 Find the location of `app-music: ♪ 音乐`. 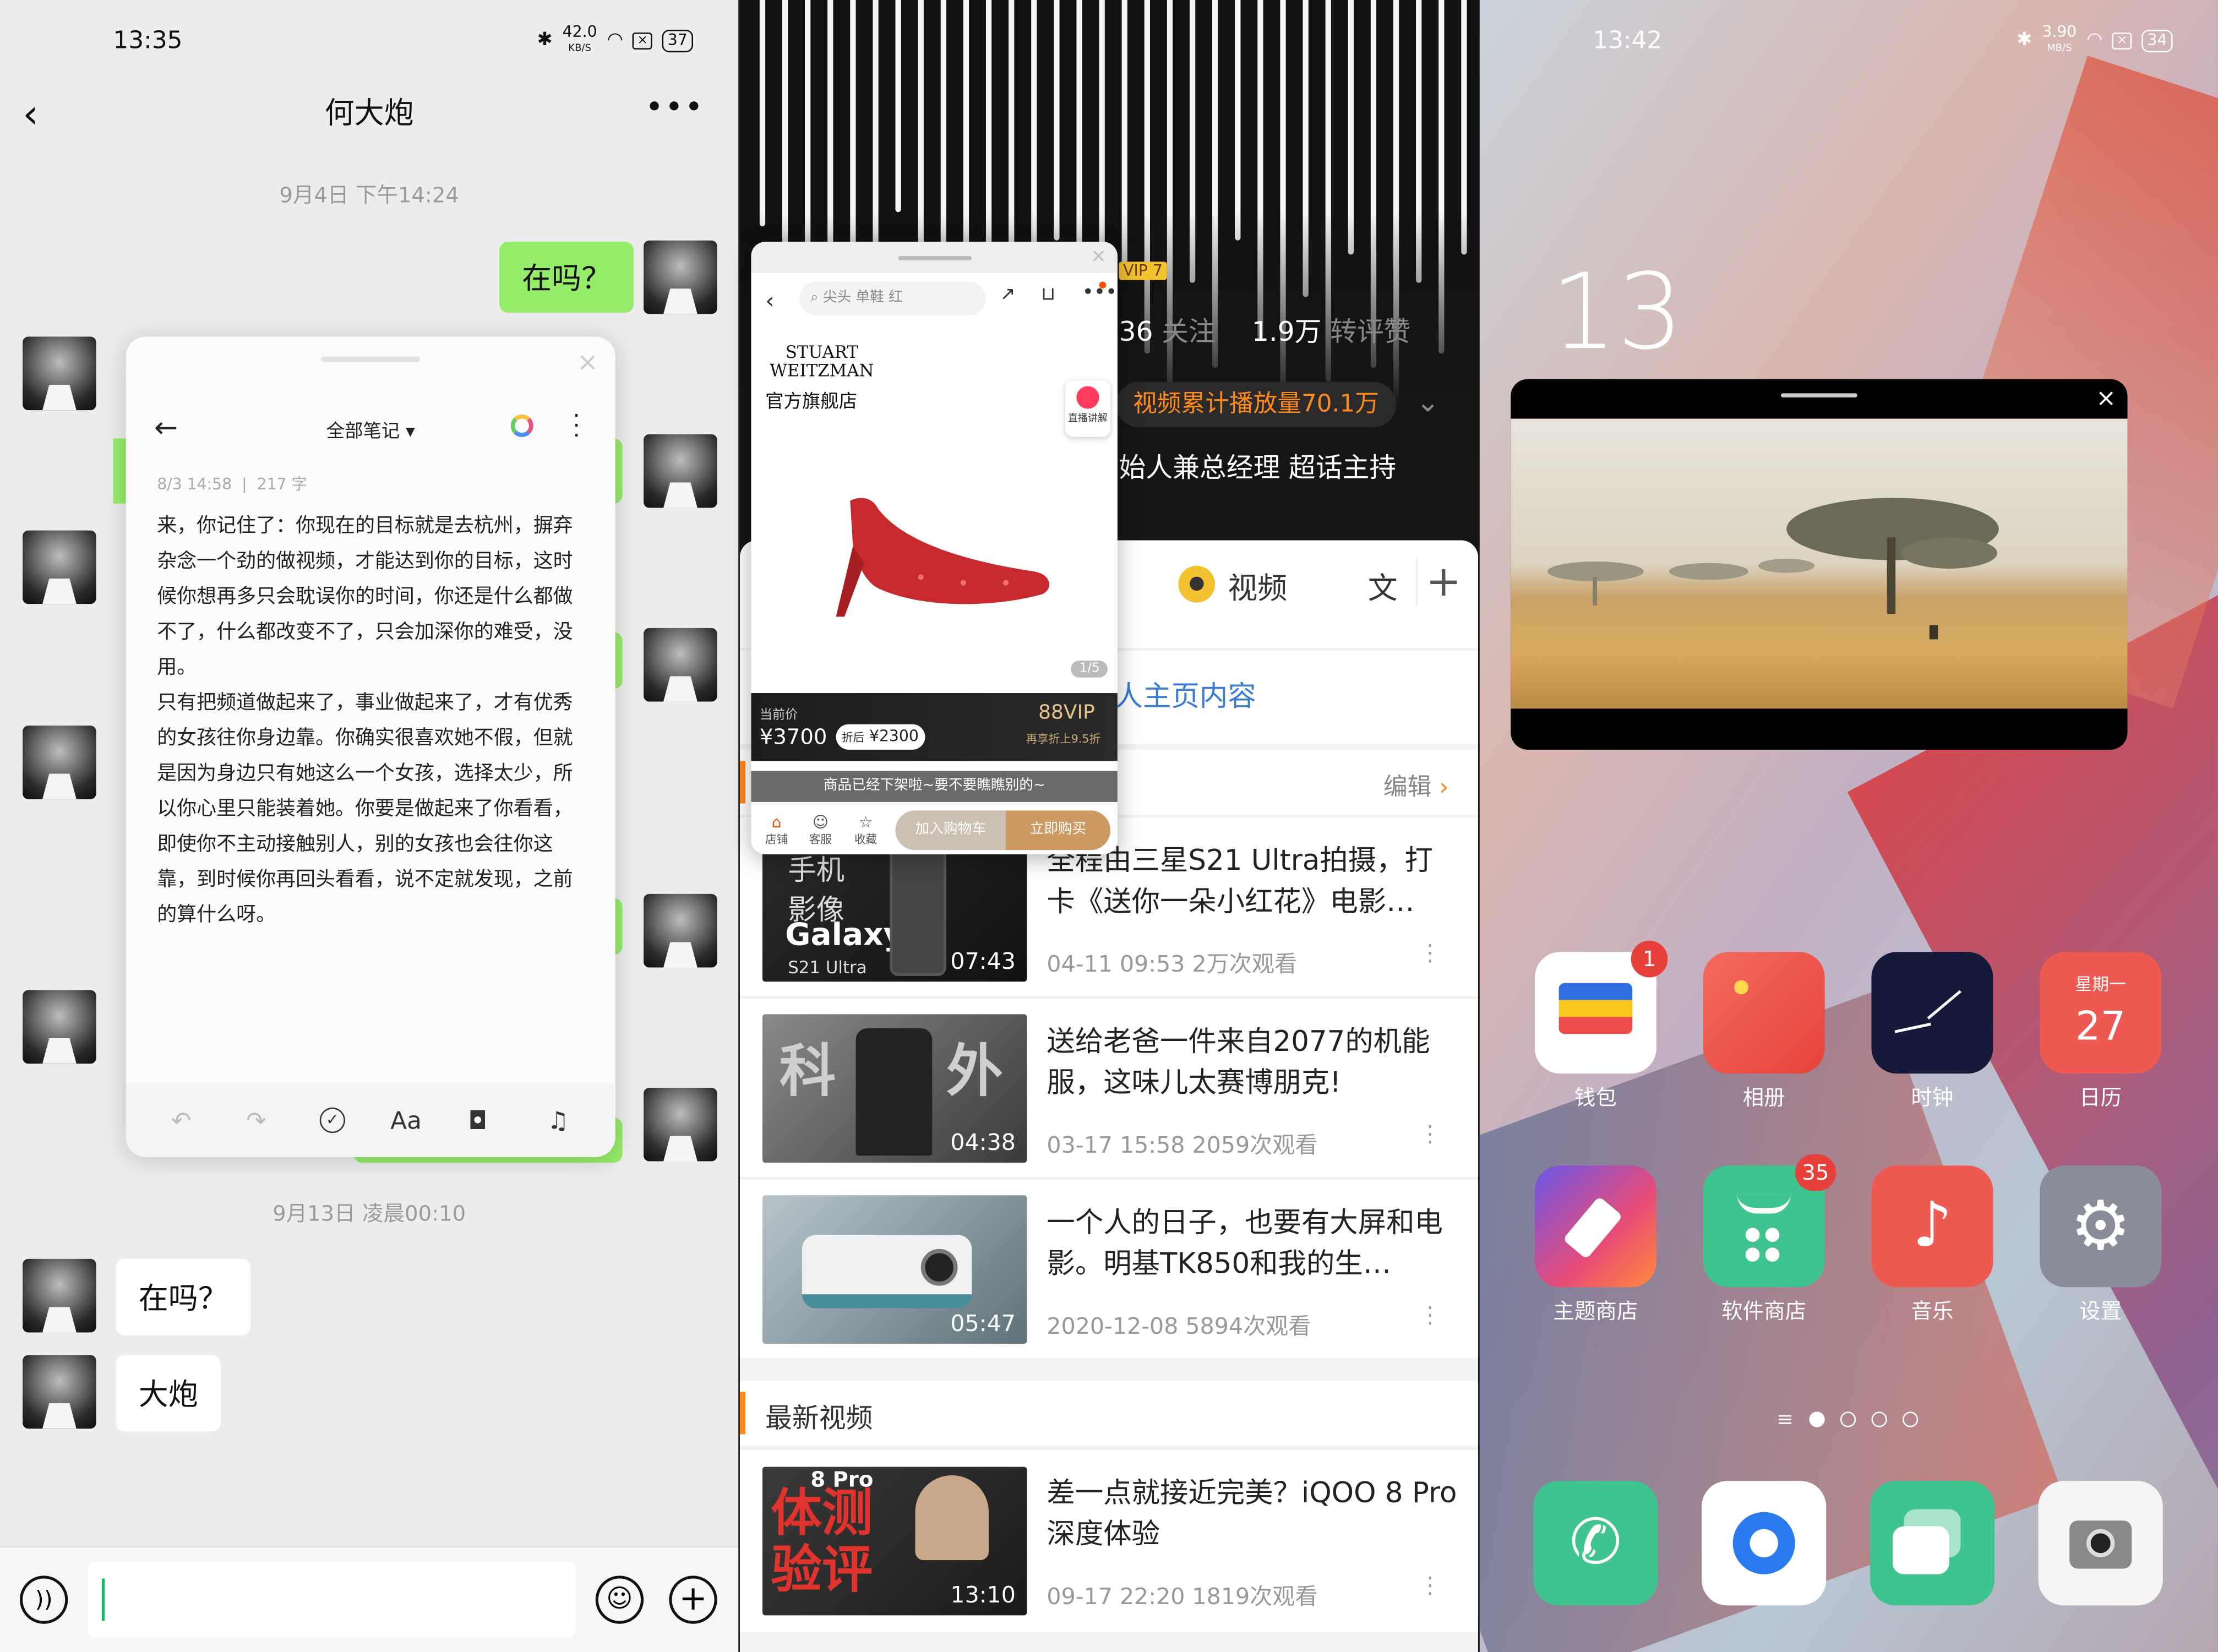

app-music: ♪ 音乐 is located at coordinates (1932, 1245).